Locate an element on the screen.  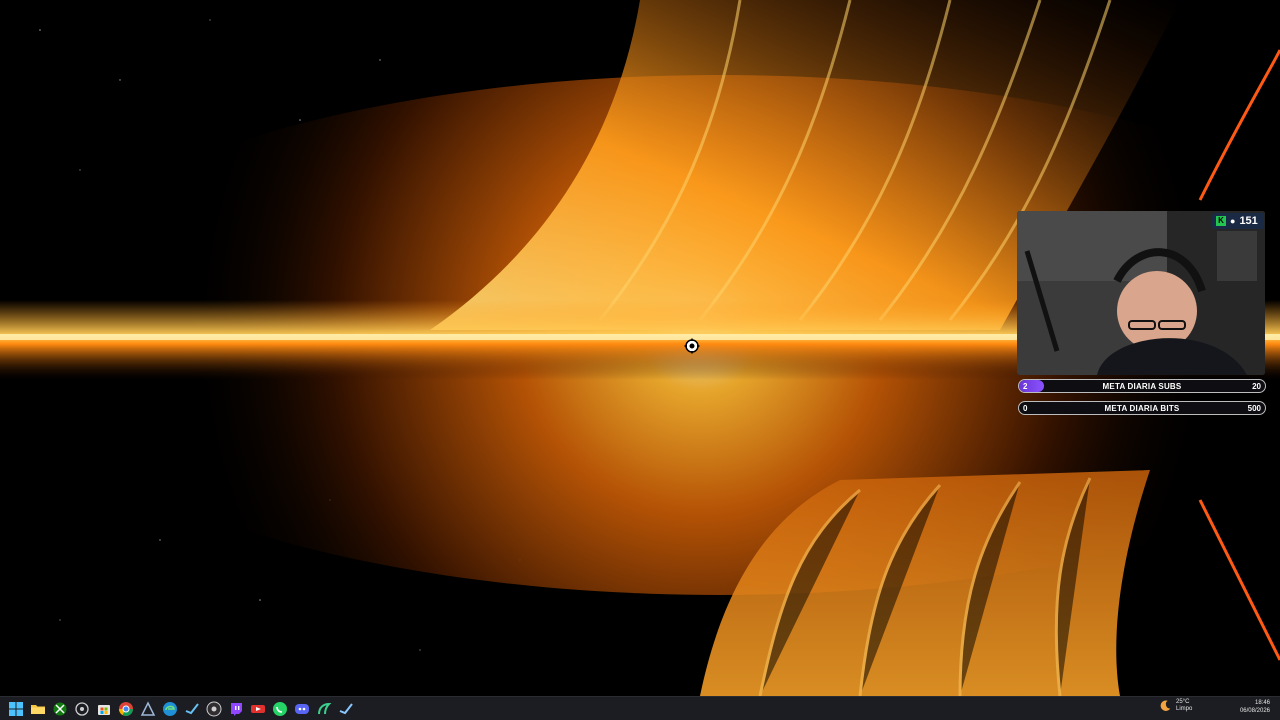
subs-goal-max: 20 is located at coordinates (1256, 386).